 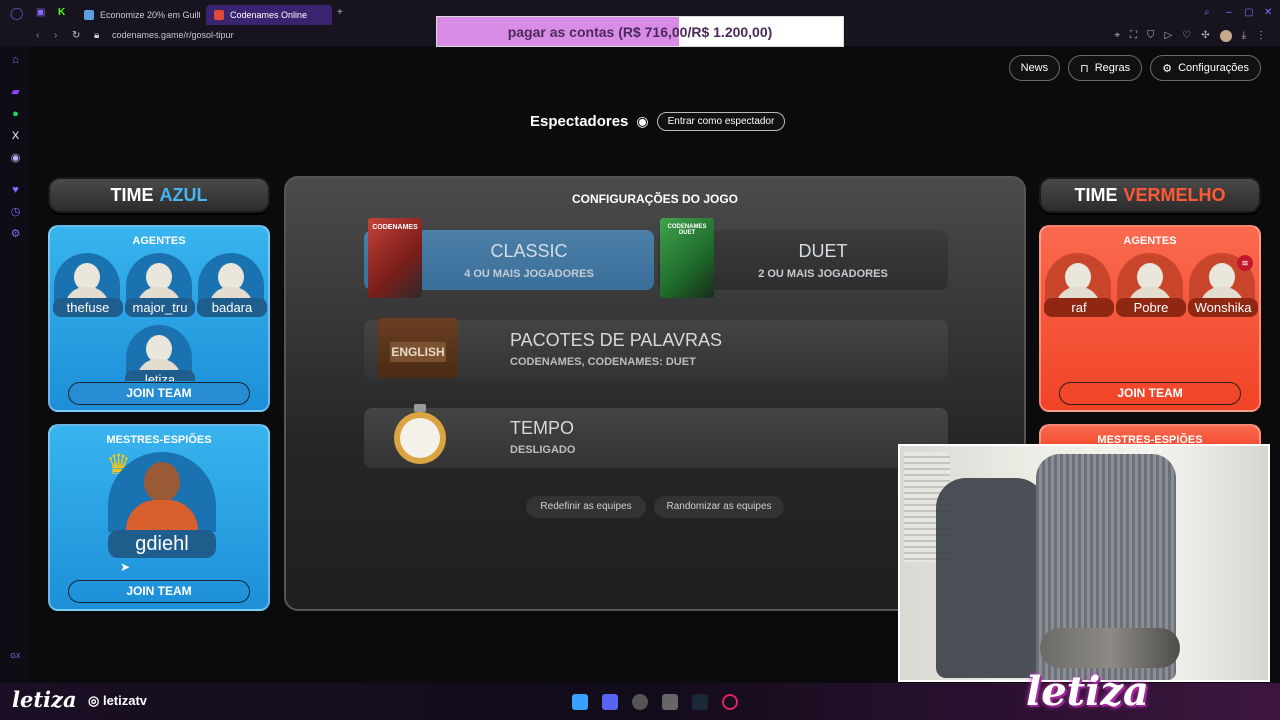 I want to click on rules-label: Regras, so click(x=1112, y=68).